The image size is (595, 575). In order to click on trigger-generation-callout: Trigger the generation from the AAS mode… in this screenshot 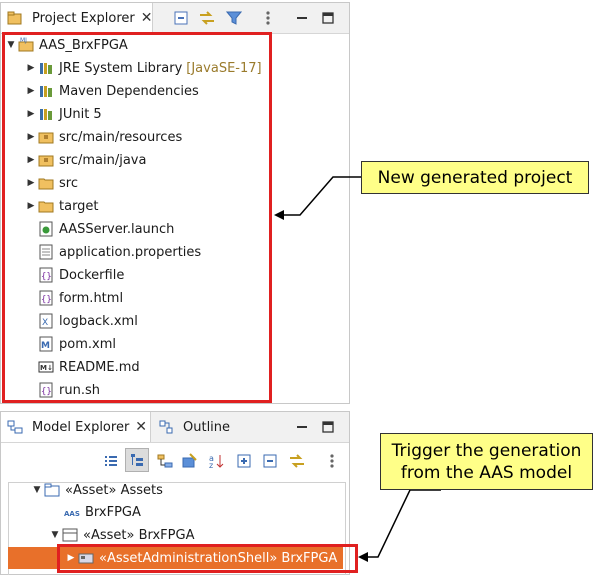, I will do `click(486, 461)`.